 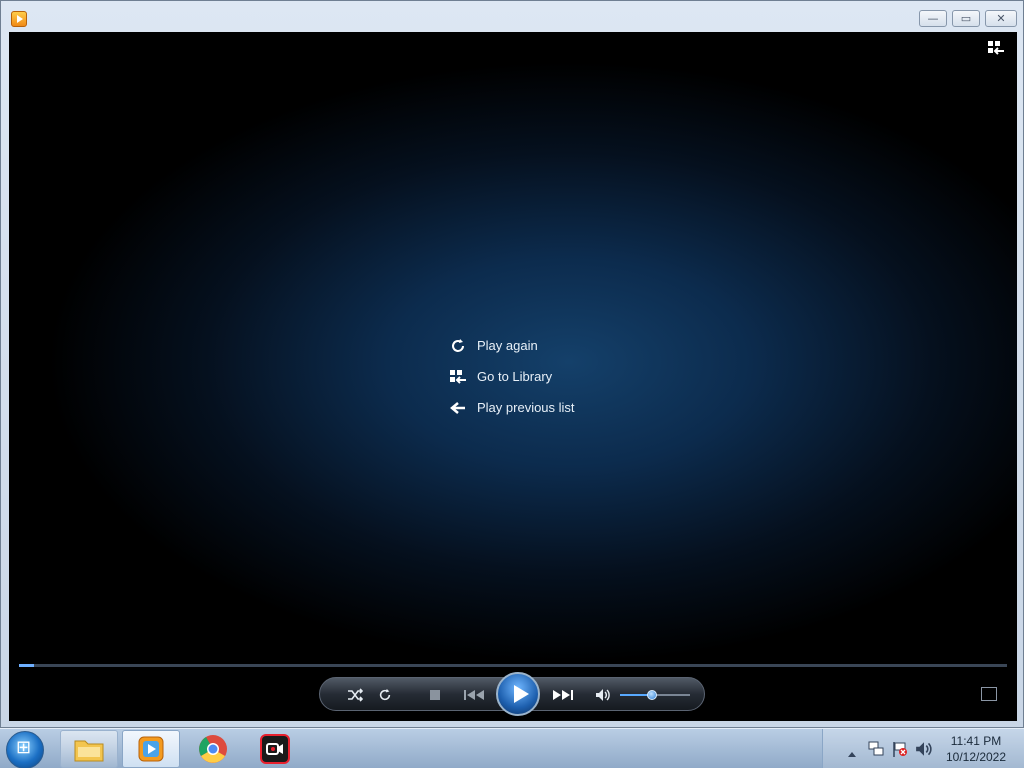 What do you see at coordinates (512, 748) in the screenshot?
I see `taskbar: 11:41 PM 10/12/2022` at bounding box center [512, 748].